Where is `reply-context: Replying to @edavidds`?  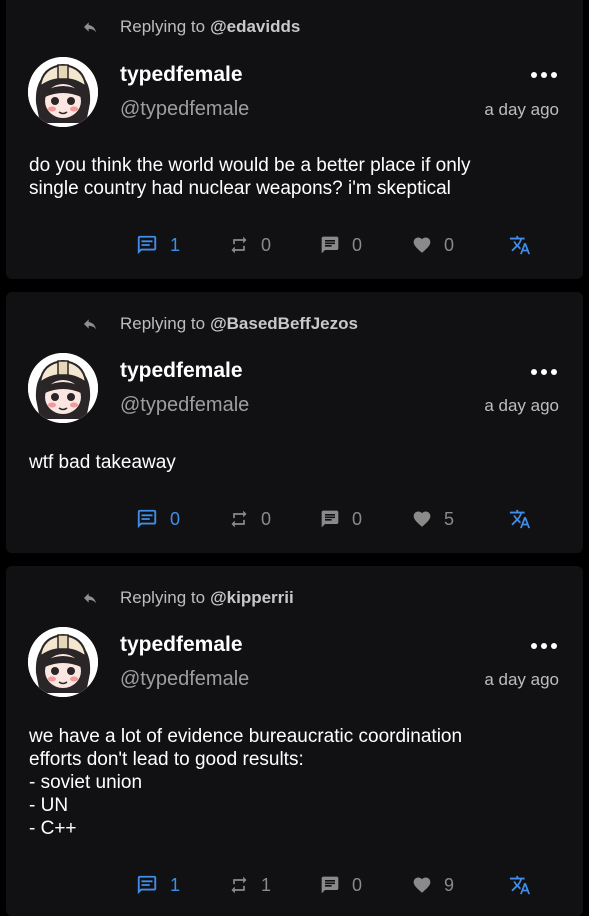
reply-context: Replying to @edavidds is located at coordinates (191, 27).